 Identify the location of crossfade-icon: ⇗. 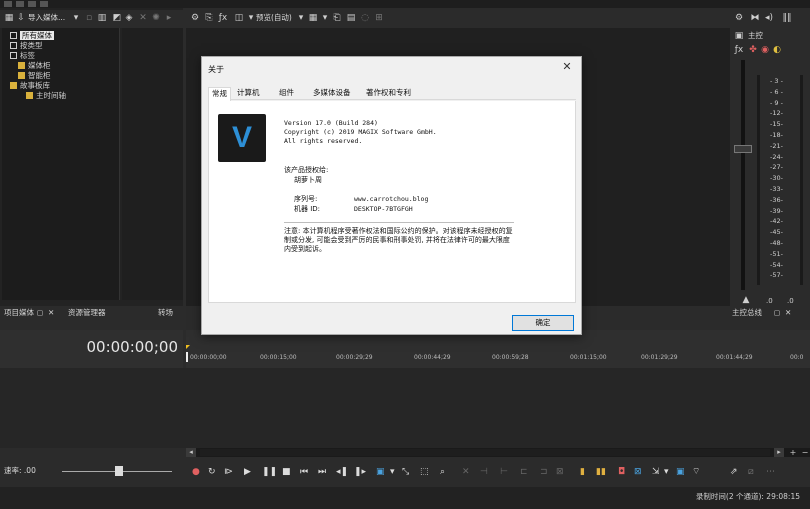
(734, 472).